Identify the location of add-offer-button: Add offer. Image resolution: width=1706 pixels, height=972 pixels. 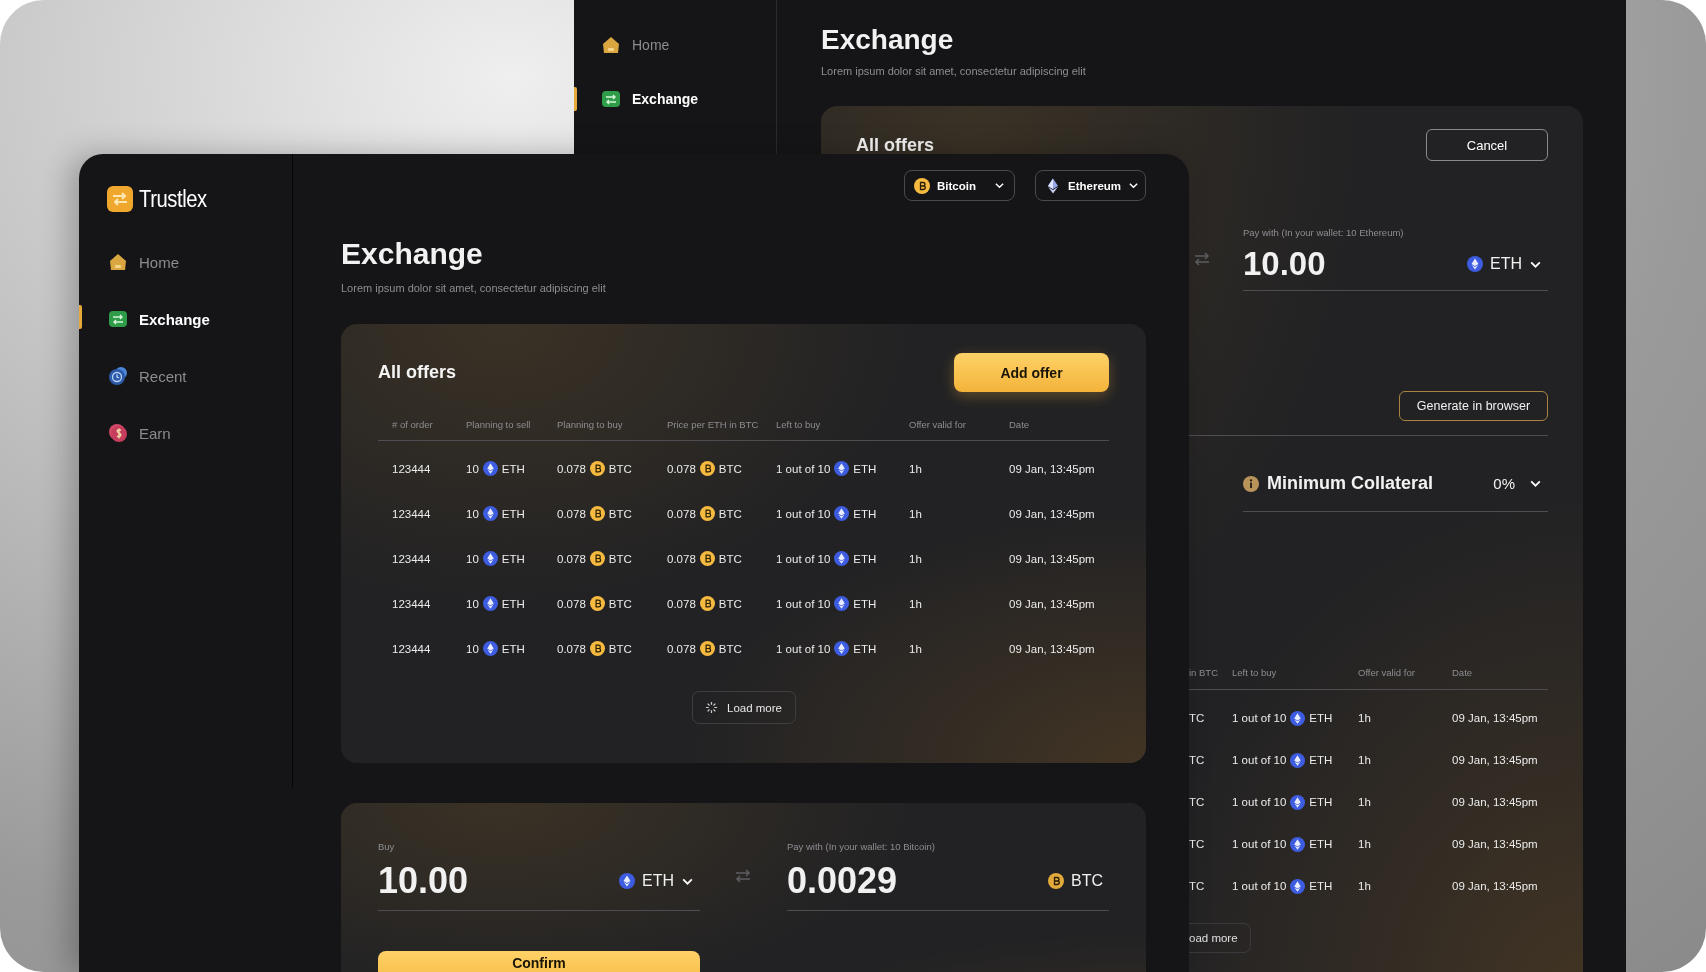
(1031, 372).